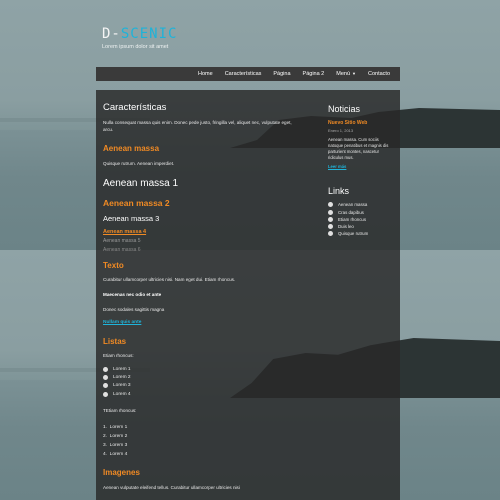  I want to click on nav-item-pagina: Página, so click(281, 74).